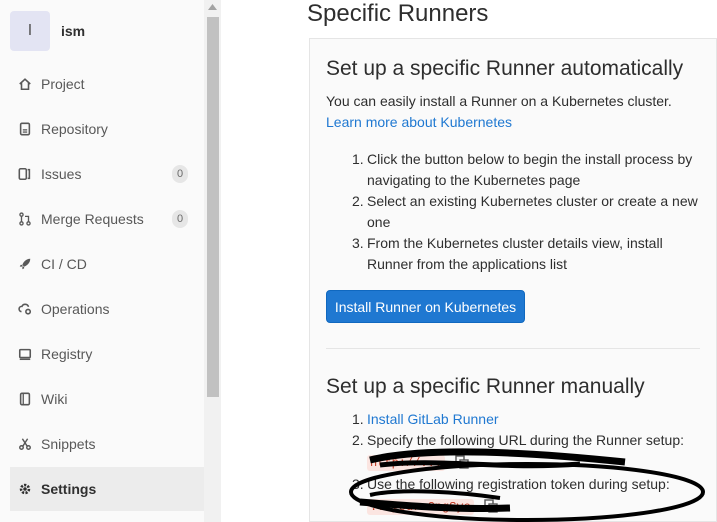  Describe the element at coordinates (25, 489) in the screenshot. I see `gear-icon` at that location.